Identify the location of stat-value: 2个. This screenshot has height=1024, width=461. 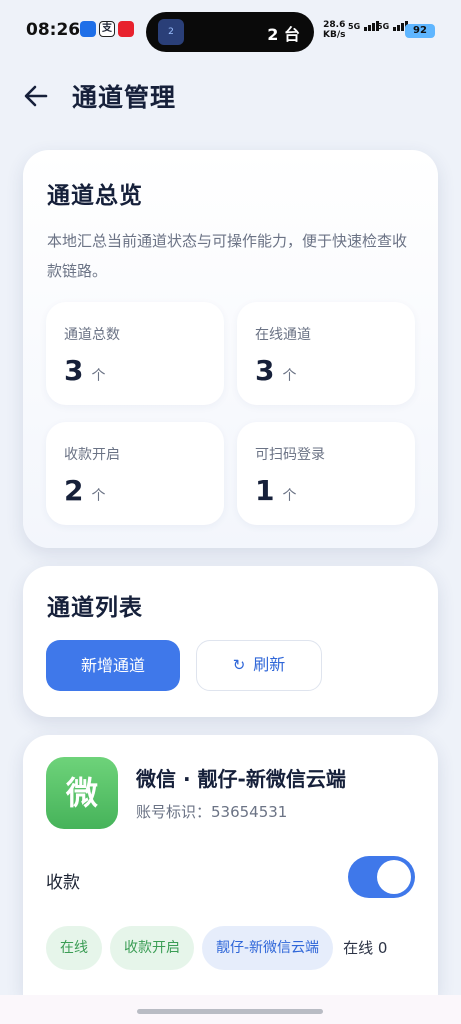
(84, 490).